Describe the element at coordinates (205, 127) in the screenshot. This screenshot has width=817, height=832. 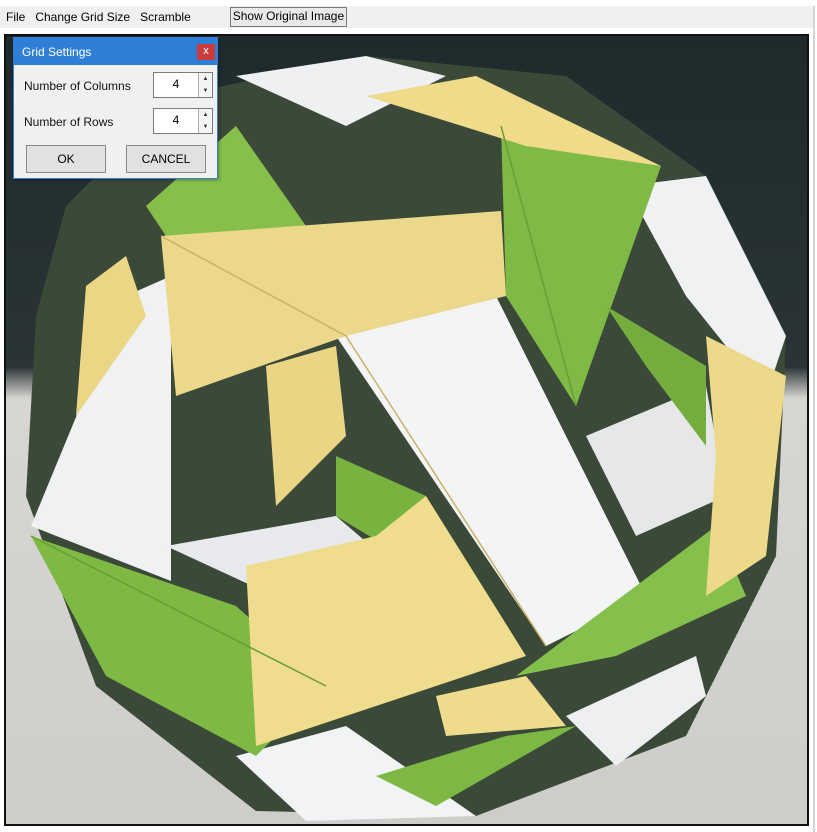
I see `rows-decrement-icon: ▼` at that location.